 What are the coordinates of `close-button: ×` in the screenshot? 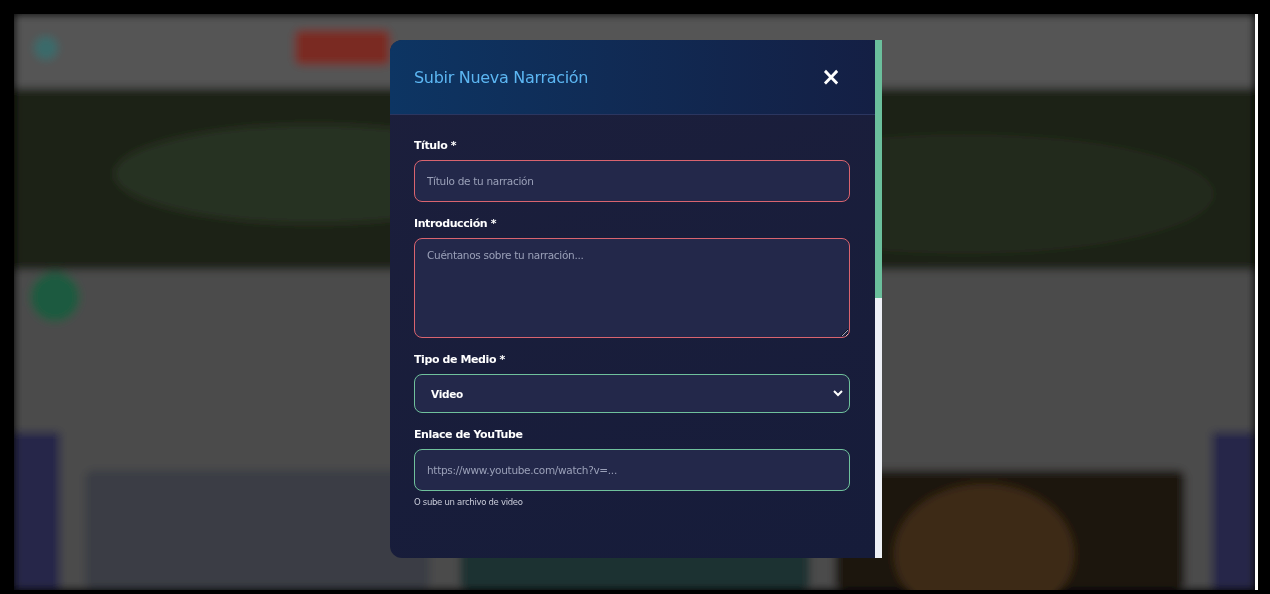 It's located at (830, 77).